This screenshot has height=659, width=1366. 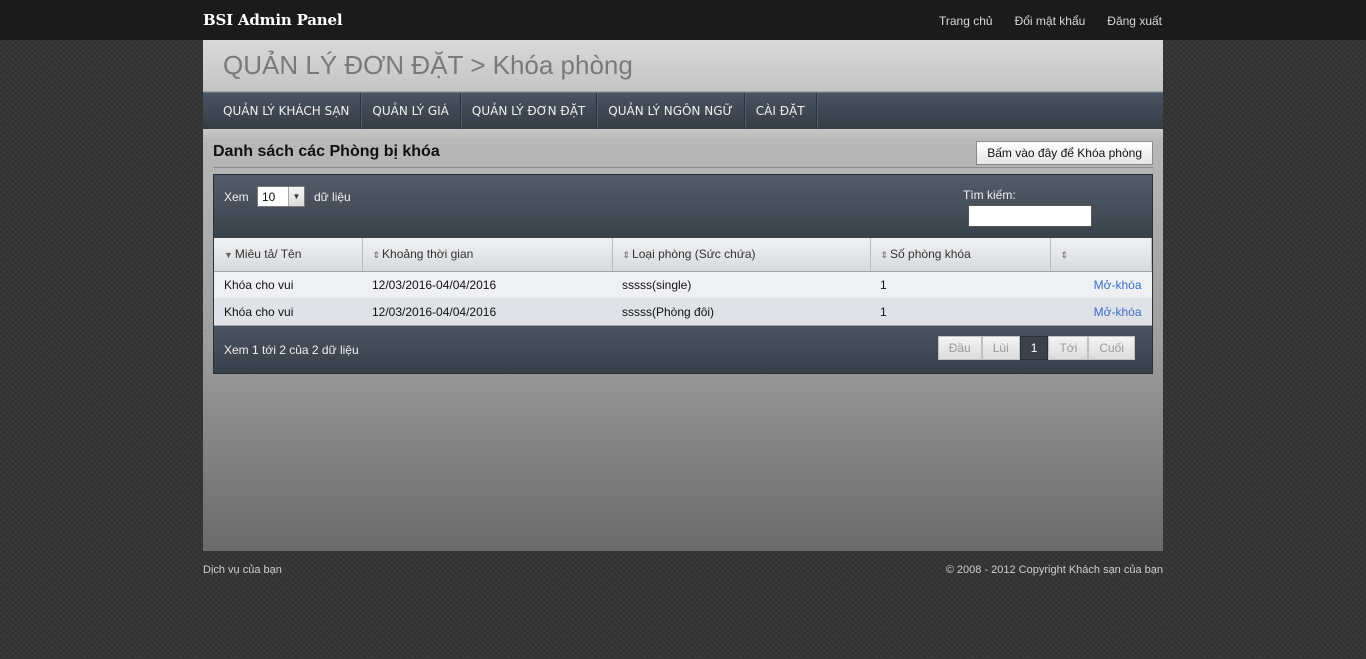 I want to click on footer-left-text: Dịch vụ của bạn, so click(x=242, y=570).